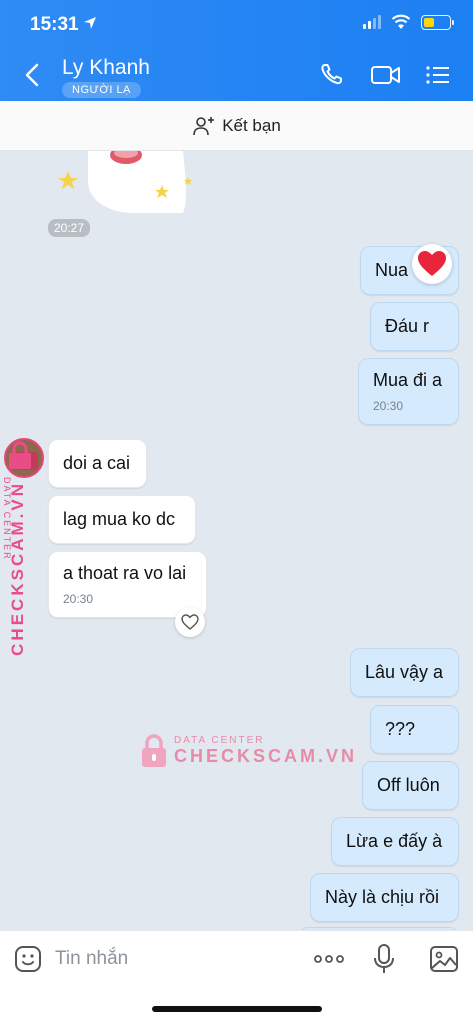 This screenshot has height=1024, width=473. I want to click on add-person-icon, so click(204, 125).